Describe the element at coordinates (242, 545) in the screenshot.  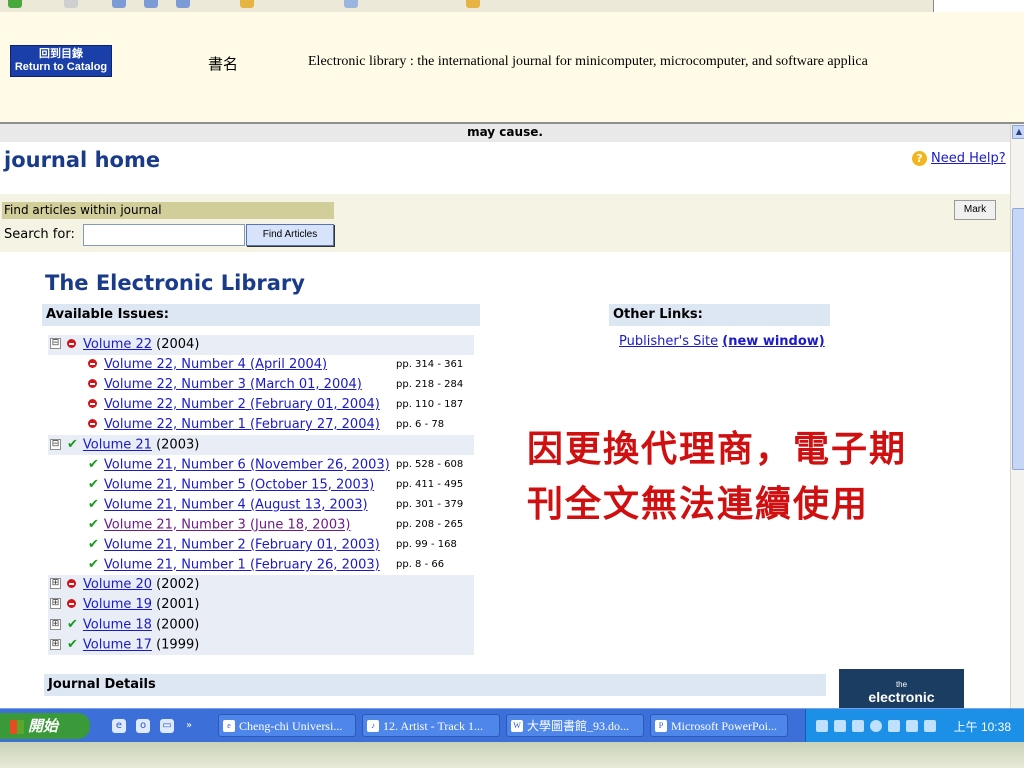
I see `issue-link: Volume 21, Number 2 (February 01, 2003)` at that location.